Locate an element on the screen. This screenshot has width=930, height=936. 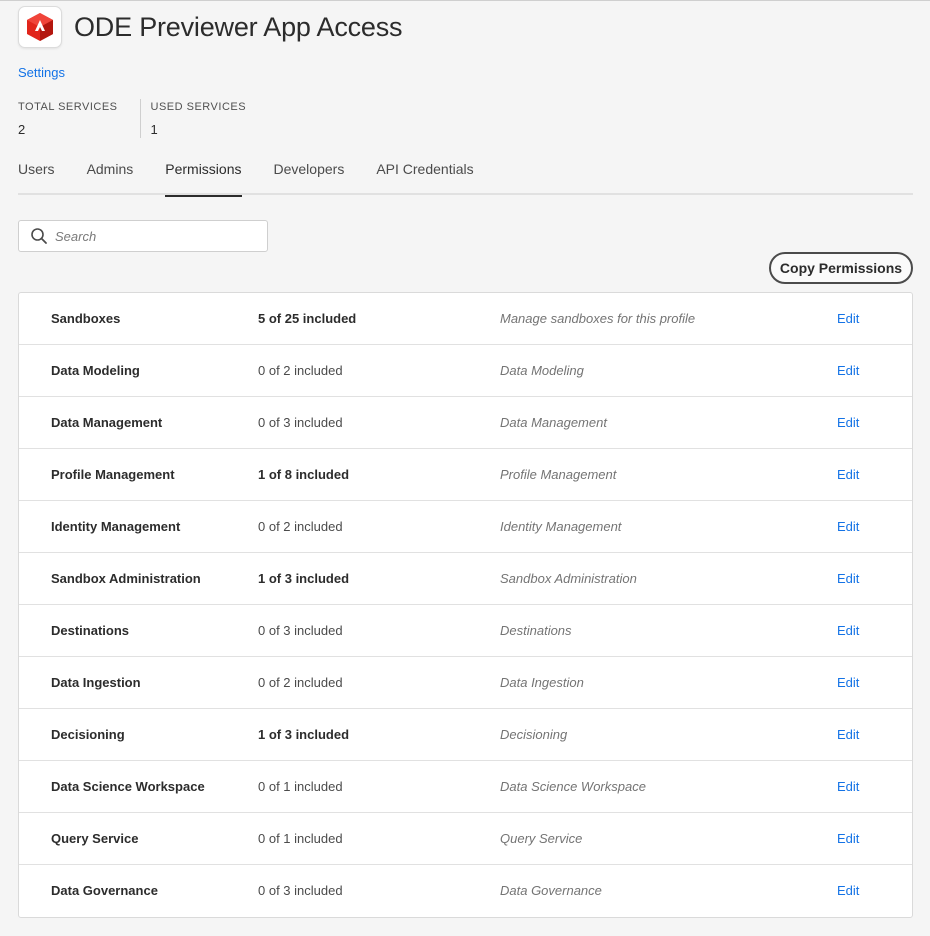
permission-description: Data Science Workspace is located at coordinates (573, 786).